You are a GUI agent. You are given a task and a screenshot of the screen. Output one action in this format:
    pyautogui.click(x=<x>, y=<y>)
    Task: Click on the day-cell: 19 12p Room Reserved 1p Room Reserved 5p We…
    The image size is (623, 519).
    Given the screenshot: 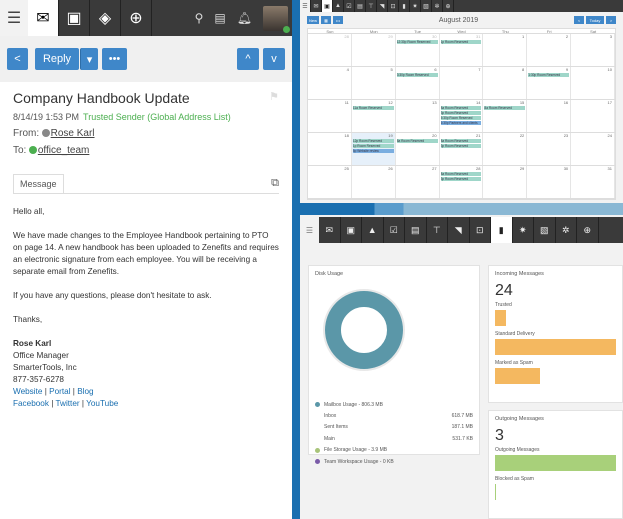 What is the action you would take?
    pyautogui.click(x=373, y=149)
    